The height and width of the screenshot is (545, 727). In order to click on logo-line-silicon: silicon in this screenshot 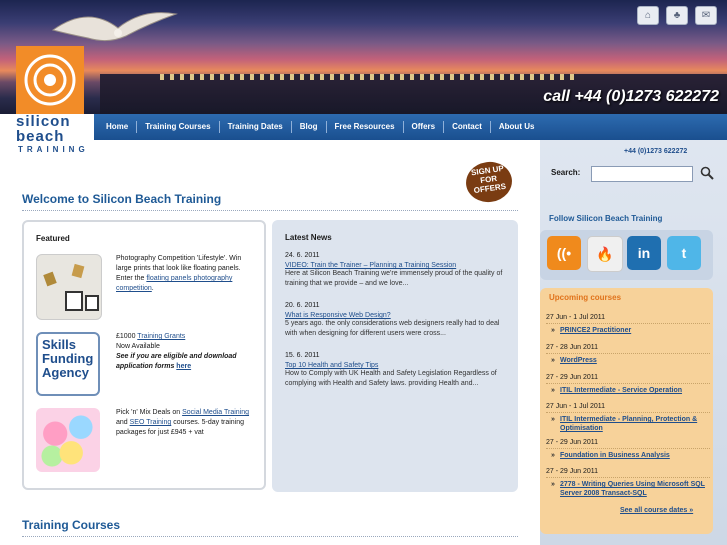, I will do `click(43, 121)`.